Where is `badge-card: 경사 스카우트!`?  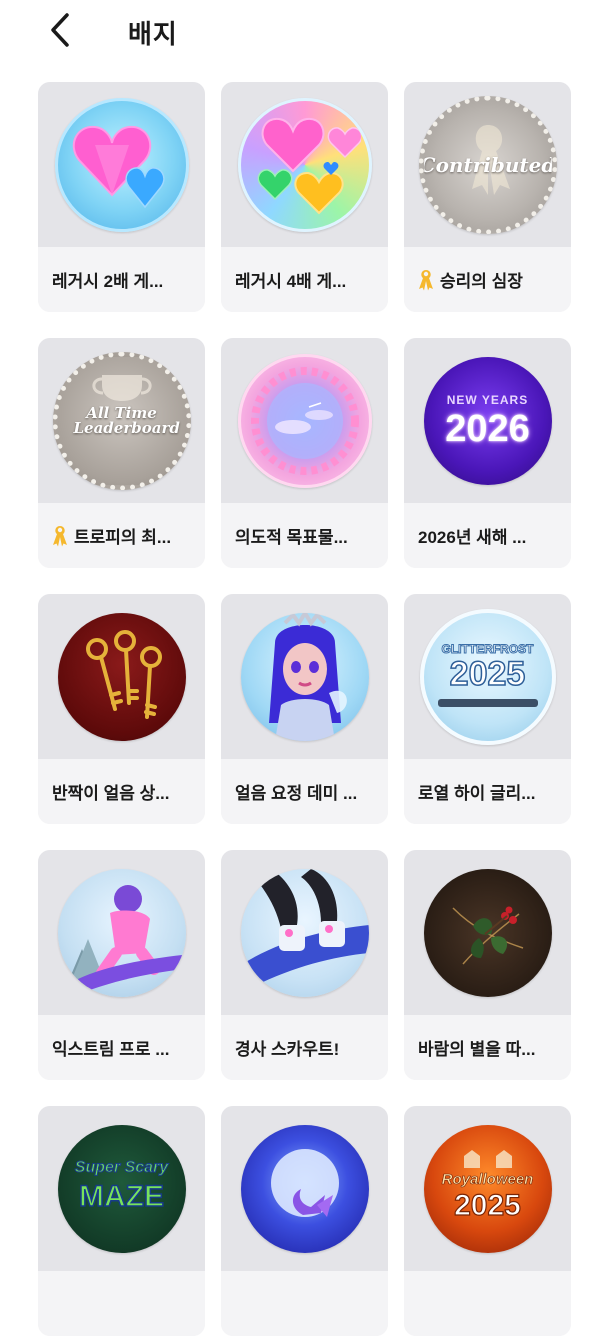
badge-card: 경사 스카우트! is located at coordinates (304, 965).